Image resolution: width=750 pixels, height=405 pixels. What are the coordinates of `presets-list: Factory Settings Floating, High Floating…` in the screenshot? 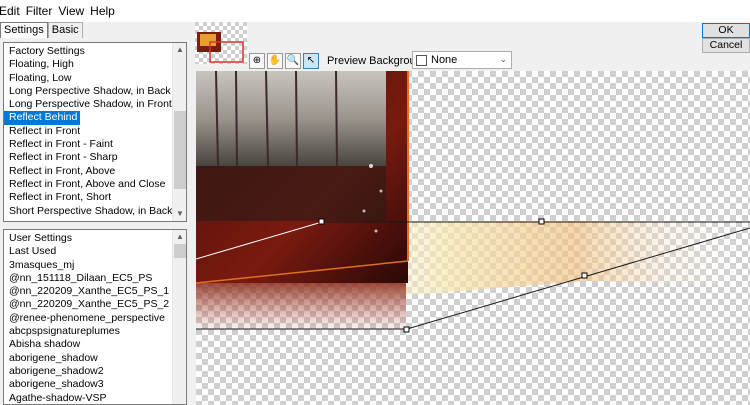 It's located at (95, 132).